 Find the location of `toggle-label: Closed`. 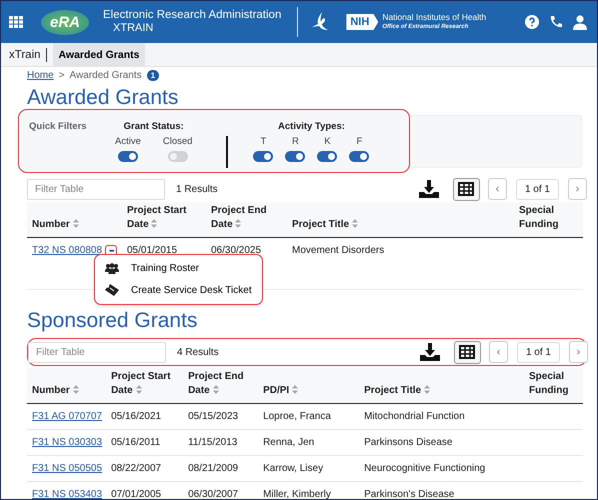

toggle-label: Closed is located at coordinates (177, 141).